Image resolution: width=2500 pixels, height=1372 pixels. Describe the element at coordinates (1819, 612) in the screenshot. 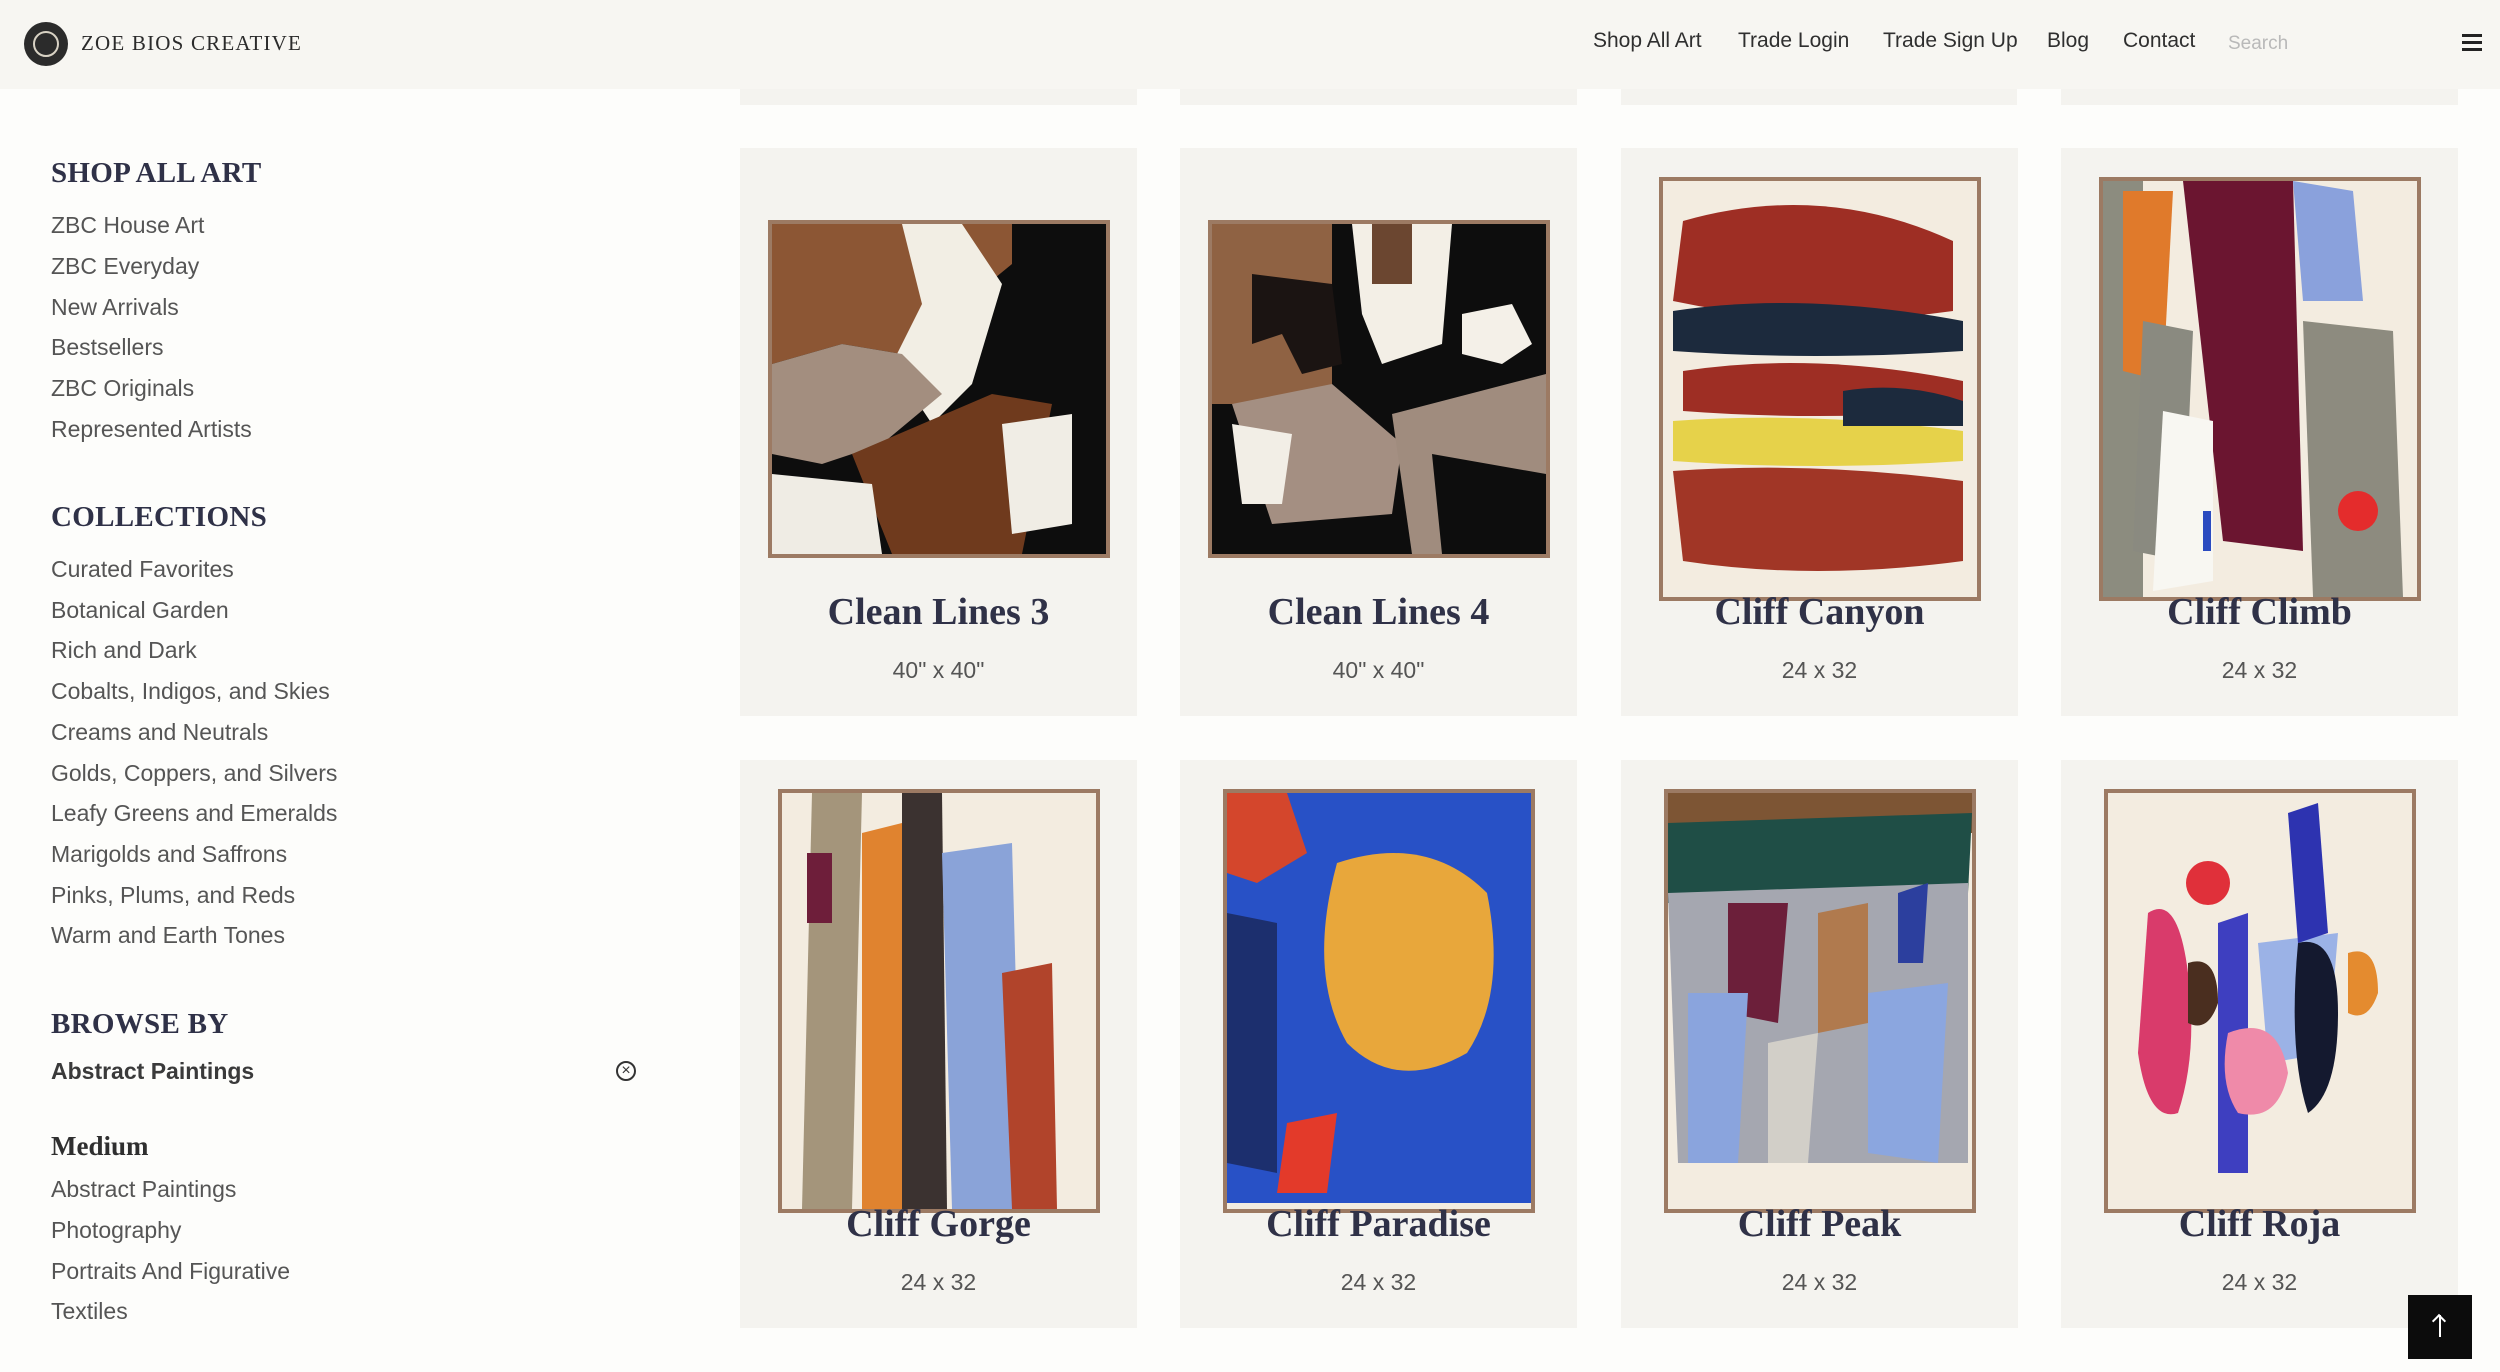

I see `product-title: Cliff Canyon` at that location.